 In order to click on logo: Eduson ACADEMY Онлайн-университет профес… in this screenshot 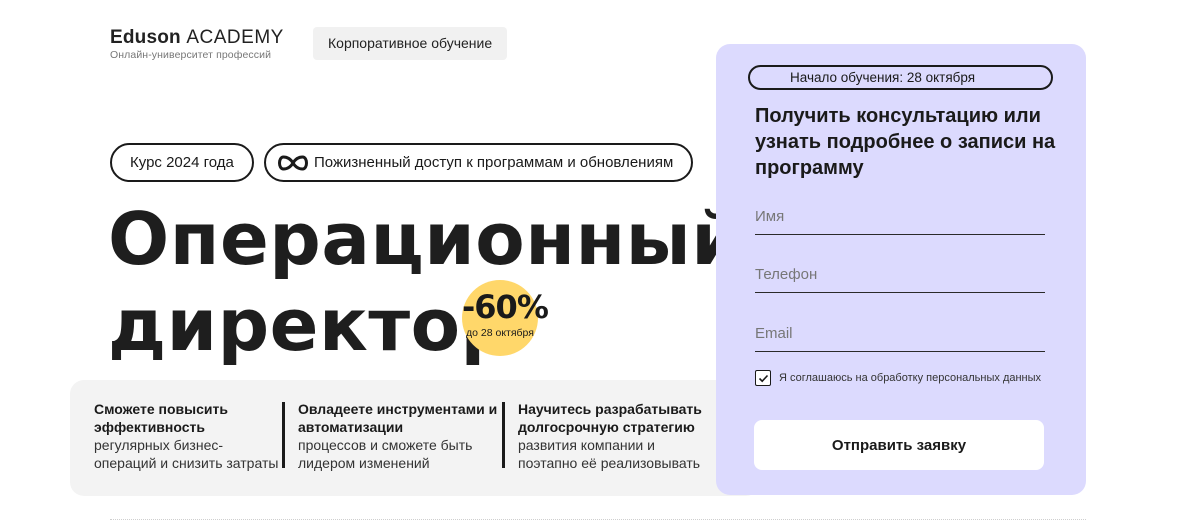, I will do `click(197, 45)`.